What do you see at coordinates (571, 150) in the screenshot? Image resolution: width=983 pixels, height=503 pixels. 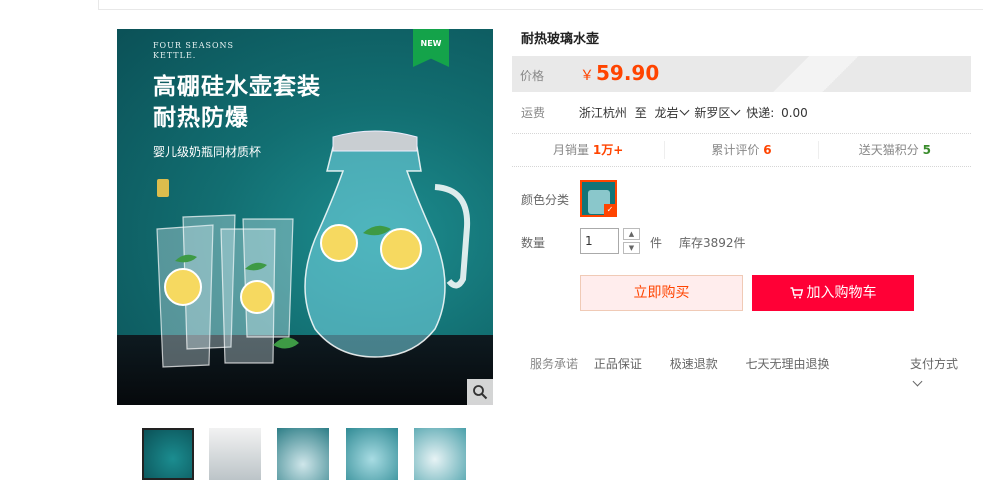 I see `monthly-sales-label: 月销量` at bounding box center [571, 150].